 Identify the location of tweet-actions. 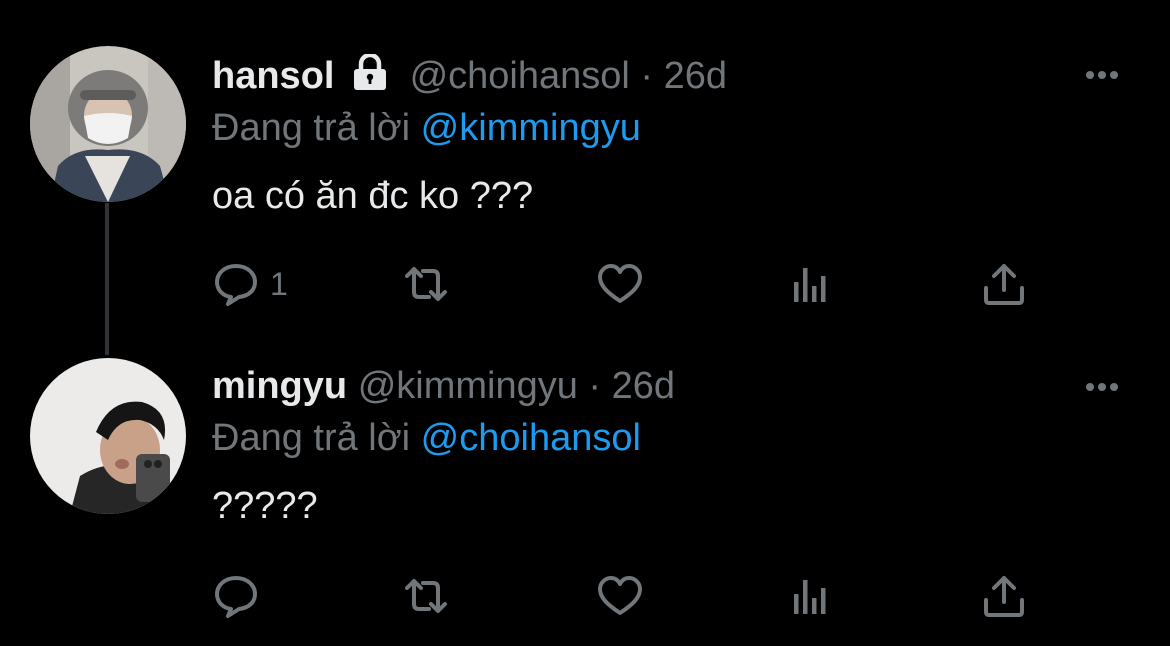
(637, 596).